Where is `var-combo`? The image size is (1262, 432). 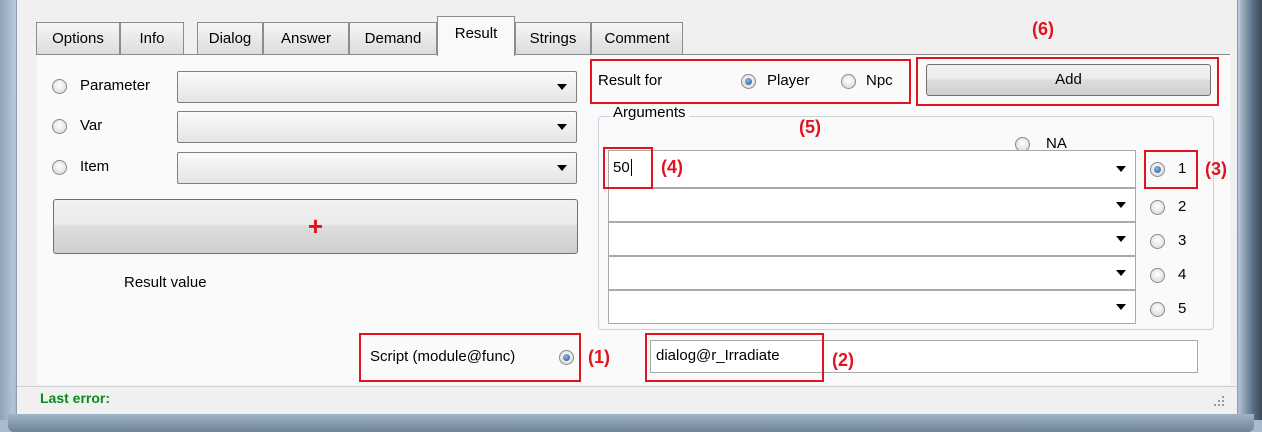 var-combo is located at coordinates (377, 127).